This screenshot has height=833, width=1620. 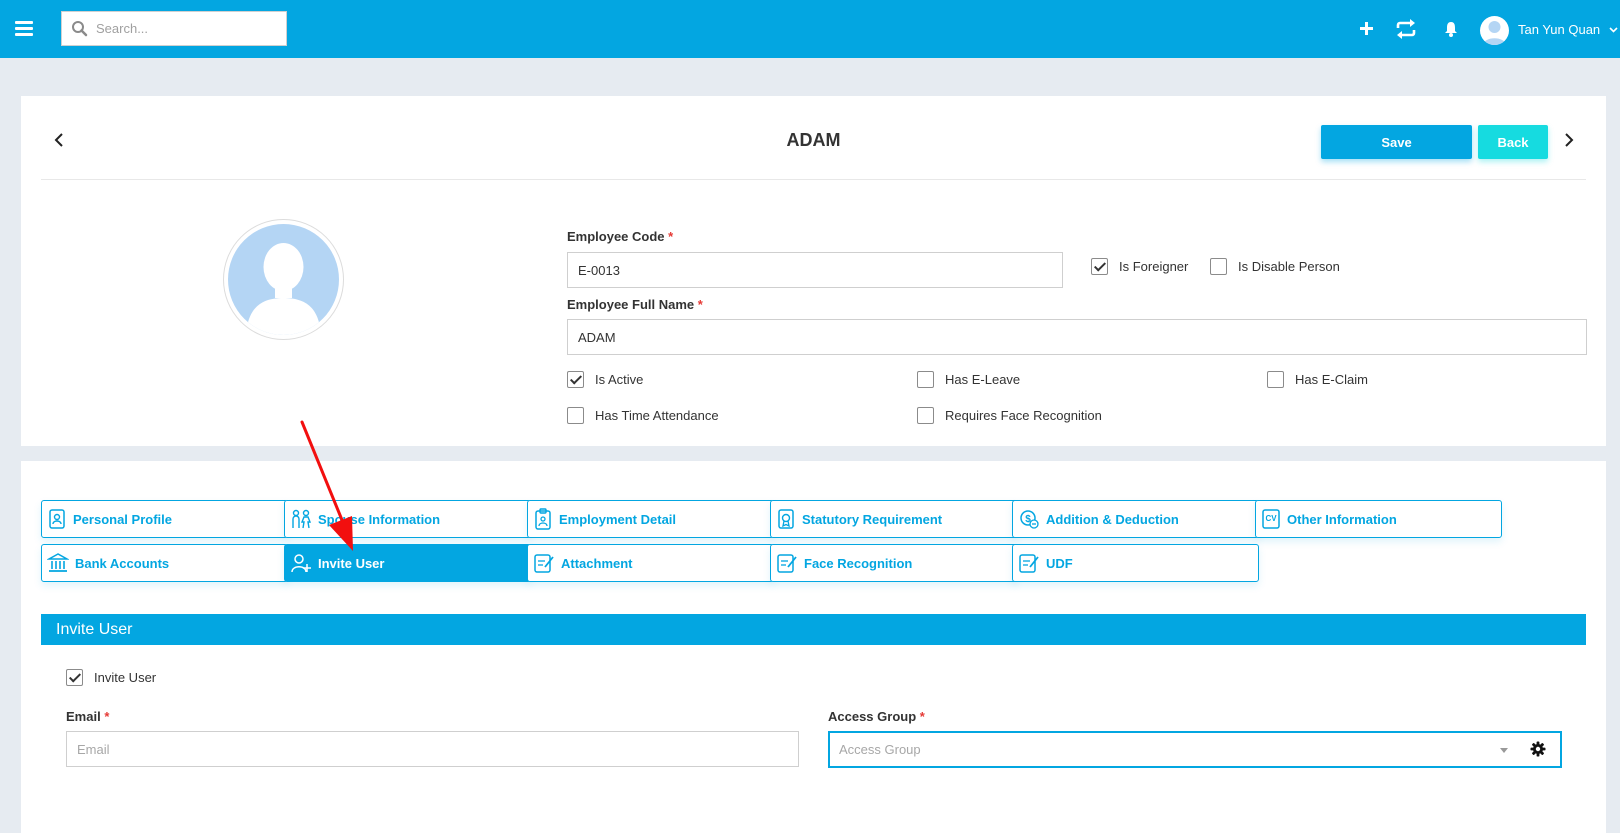 I want to click on access-group-select: Access Group, so click(x=1195, y=749).